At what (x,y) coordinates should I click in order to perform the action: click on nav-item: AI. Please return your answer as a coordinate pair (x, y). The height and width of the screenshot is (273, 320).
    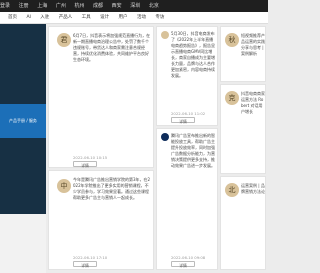
    Looking at the image, I should click on (28, 17).